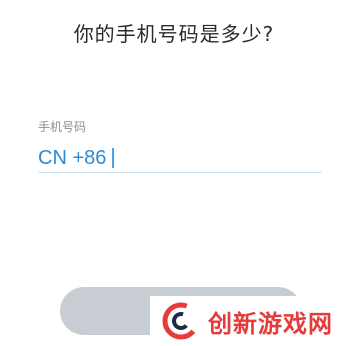 This screenshot has height=346, width=348. Describe the element at coordinates (180, 158) in the screenshot. I see `phone-field: CN +86` at that location.